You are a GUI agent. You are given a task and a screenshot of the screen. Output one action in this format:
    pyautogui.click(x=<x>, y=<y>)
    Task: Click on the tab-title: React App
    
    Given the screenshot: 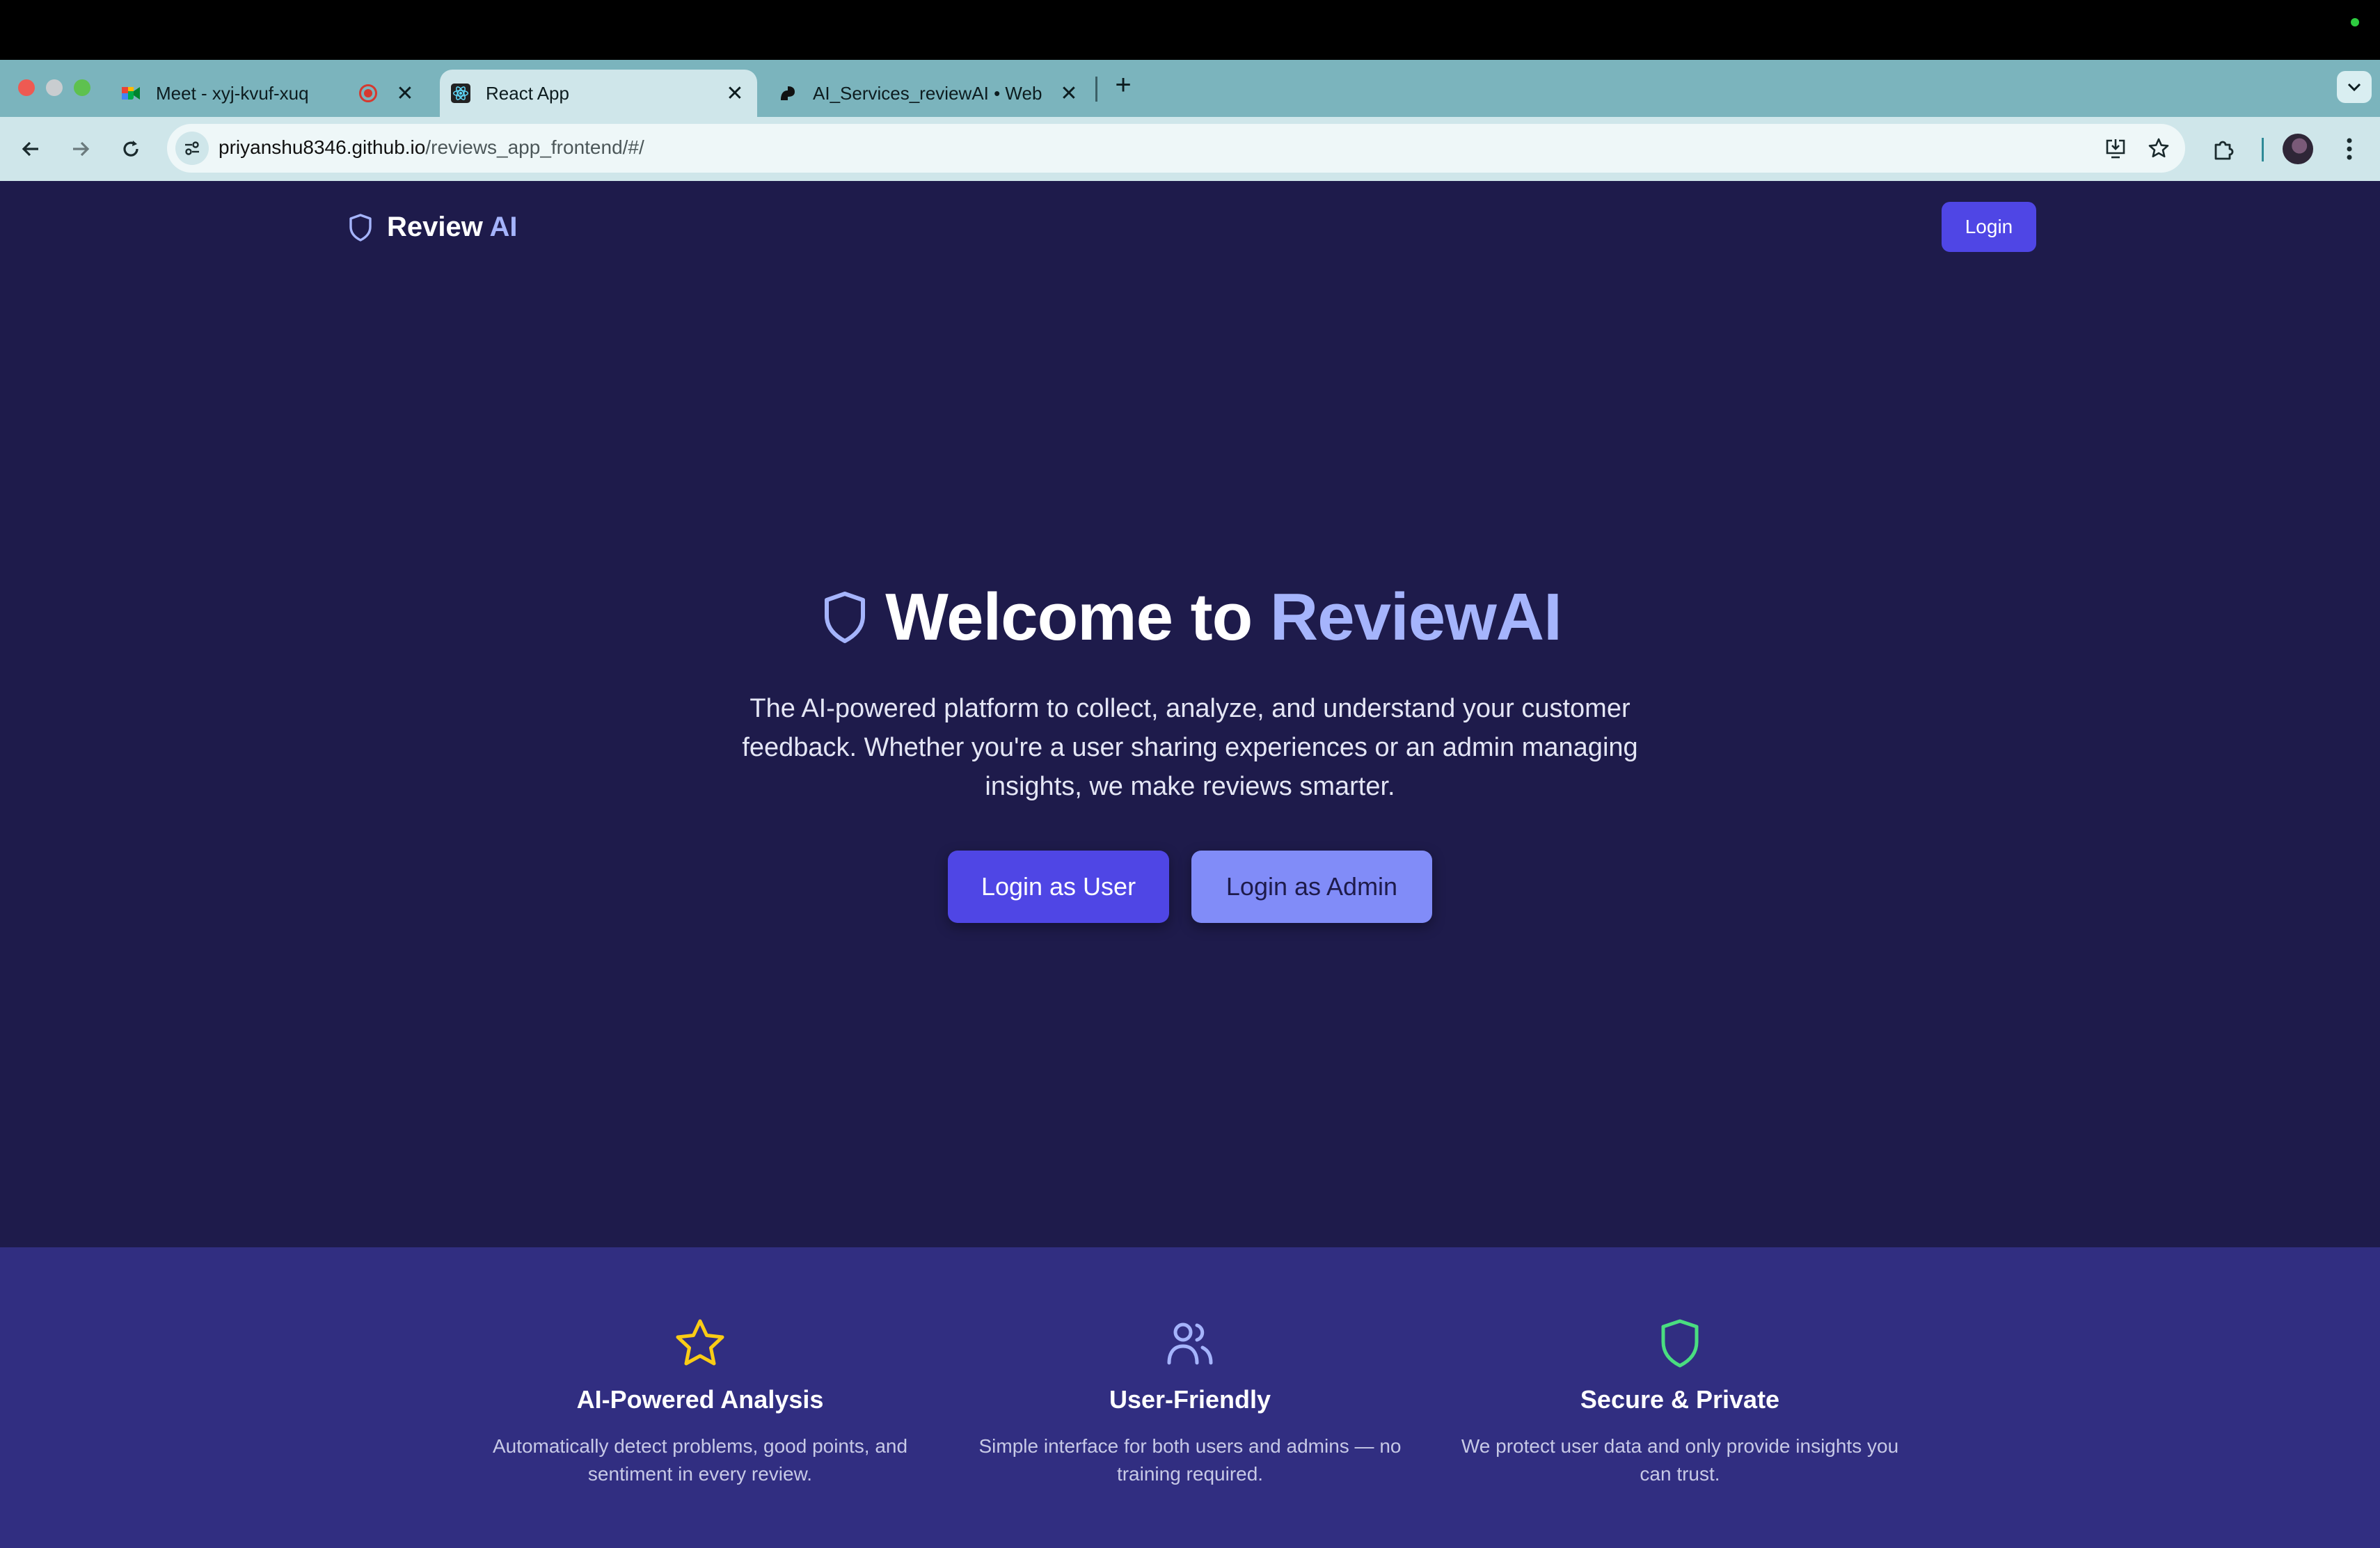 What is the action you would take?
    pyautogui.click(x=527, y=93)
    